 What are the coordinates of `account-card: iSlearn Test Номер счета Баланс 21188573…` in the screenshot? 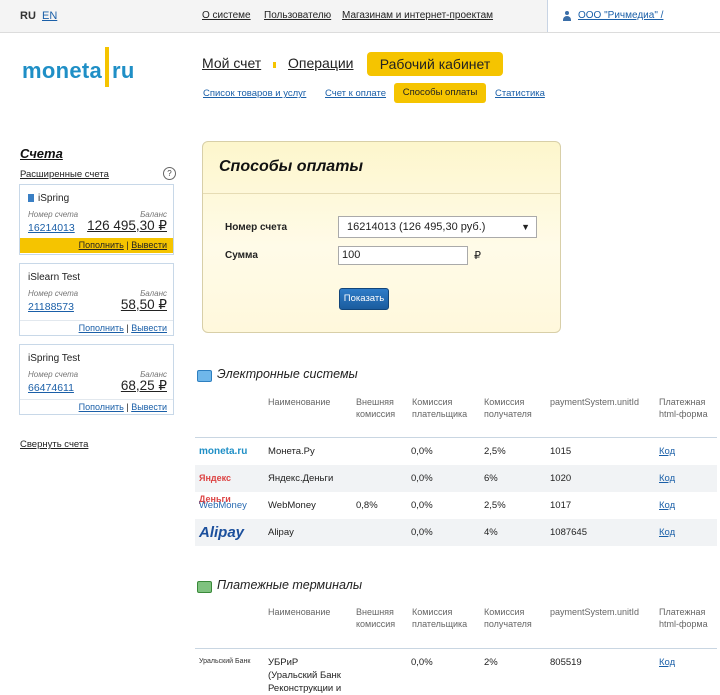 It's located at (96, 299).